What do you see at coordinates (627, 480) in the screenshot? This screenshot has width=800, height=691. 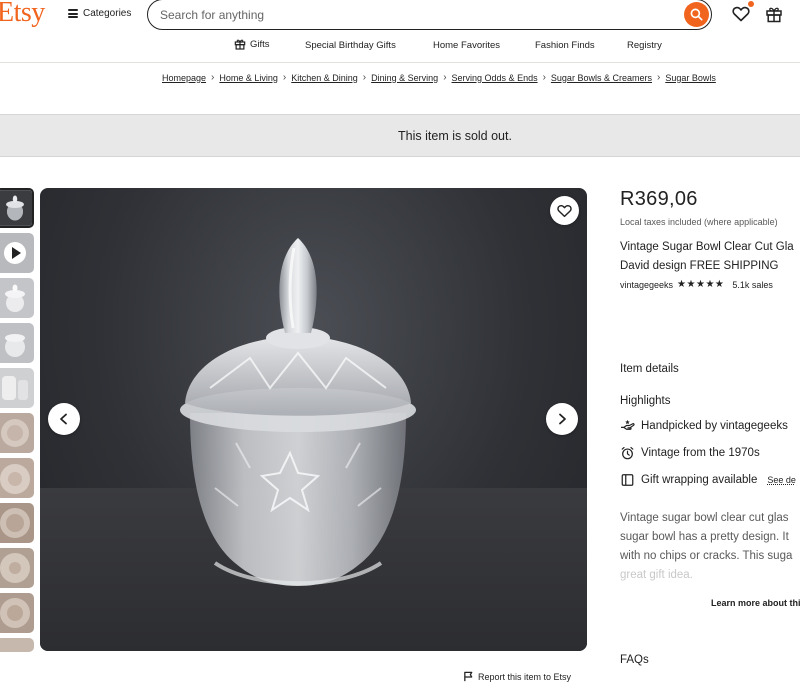 I see `gift-card-icon` at bounding box center [627, 480].